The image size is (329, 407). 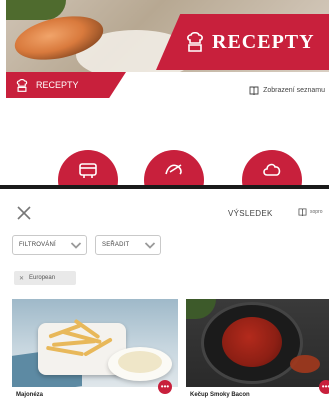 I want to click on category-dough, so click(x=174, y=167).